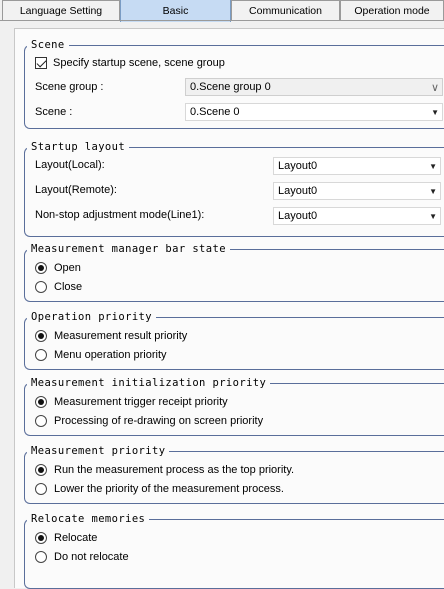 This screenshot has height=589, width=444. Describe the element at coordinates (110, 355) in the screenshot. I see `radio-label: Menu operation priority` at that location.